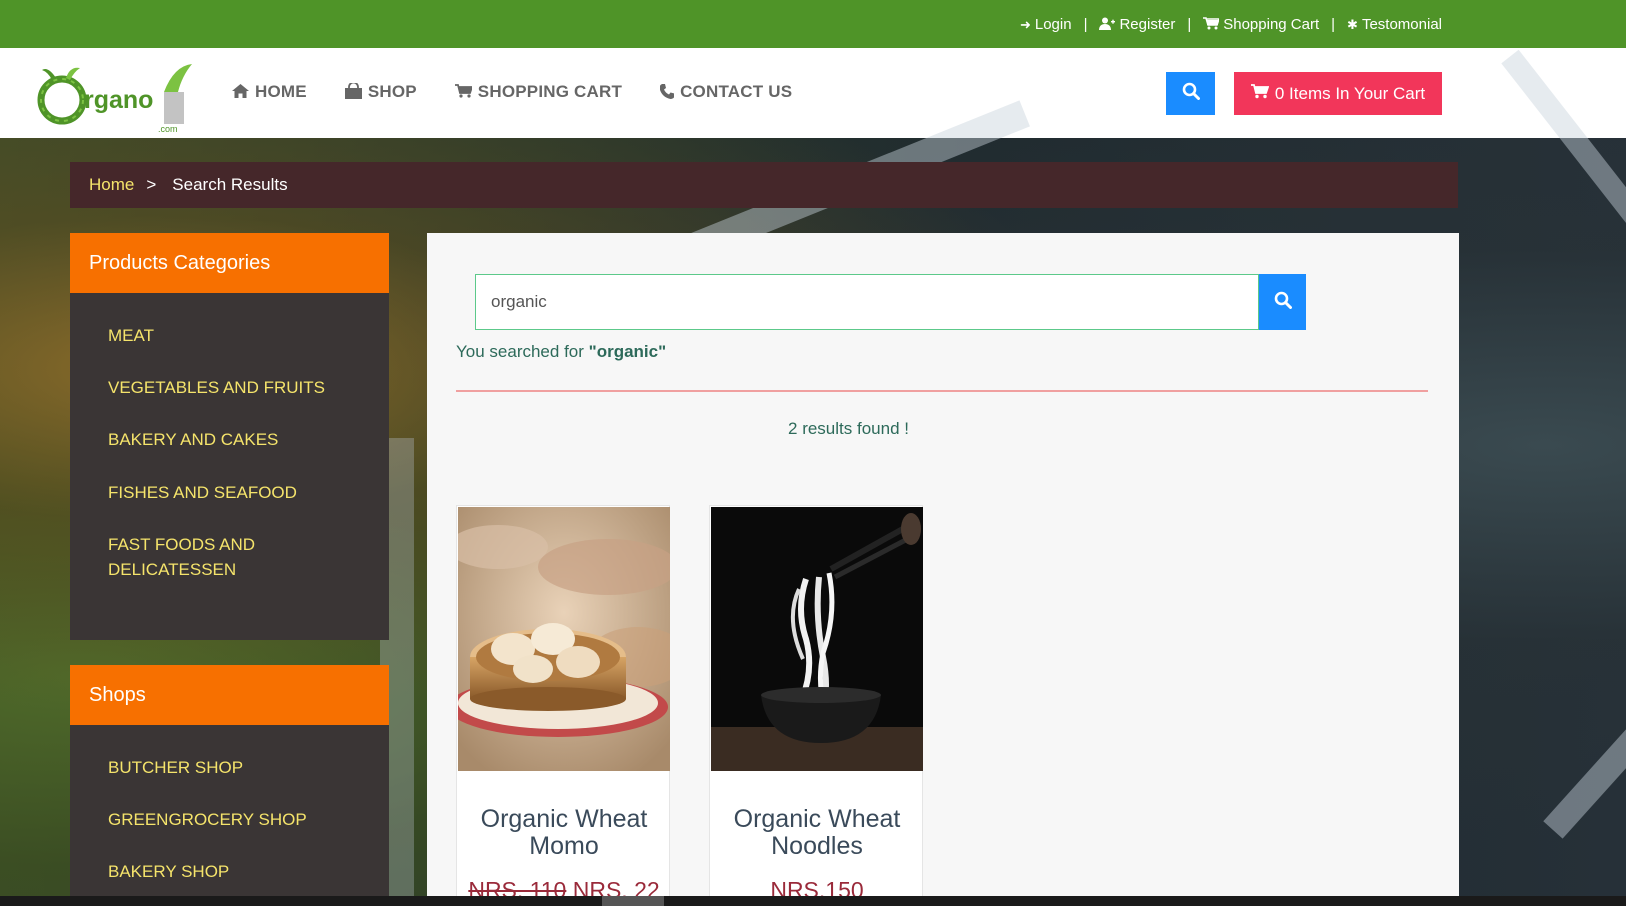 The width and height of the screenshot is (1626, 906). I want to click on main-nav: HOME SHOP SHOPPING CART CONTACT US, so click(512, 91).